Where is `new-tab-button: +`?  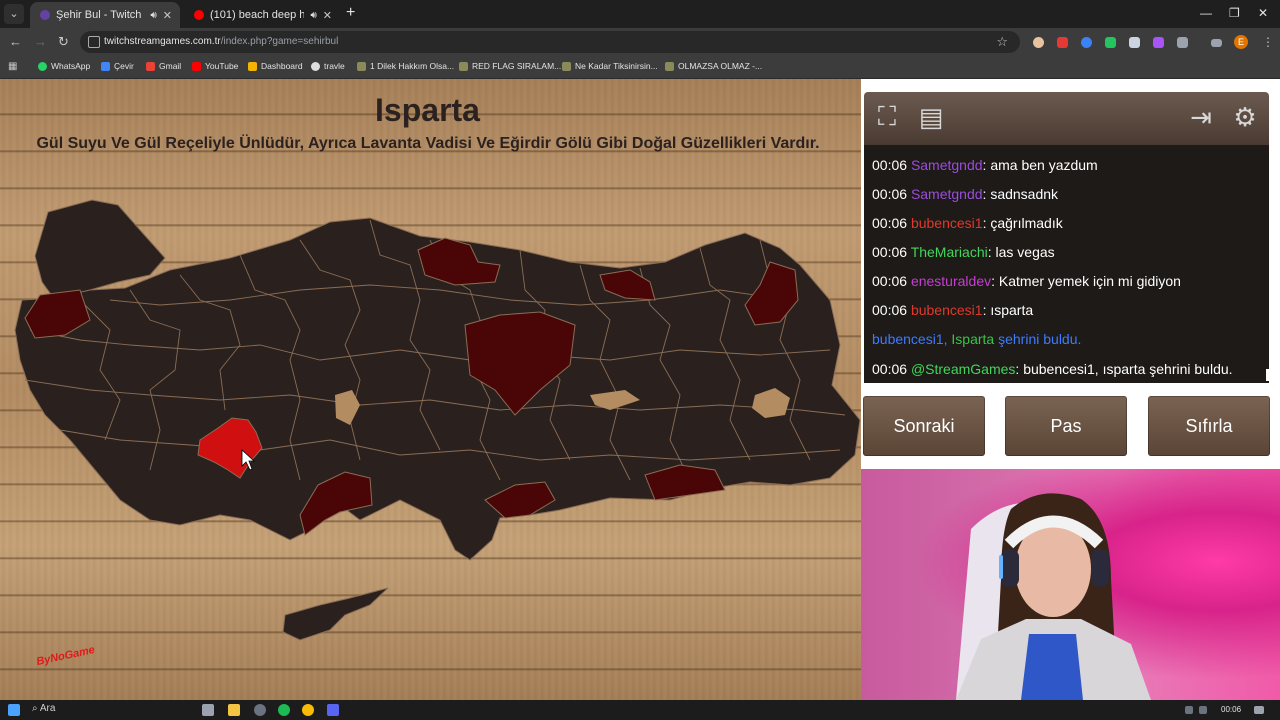 new-tab-button: + is located at coordinates (350, 13).